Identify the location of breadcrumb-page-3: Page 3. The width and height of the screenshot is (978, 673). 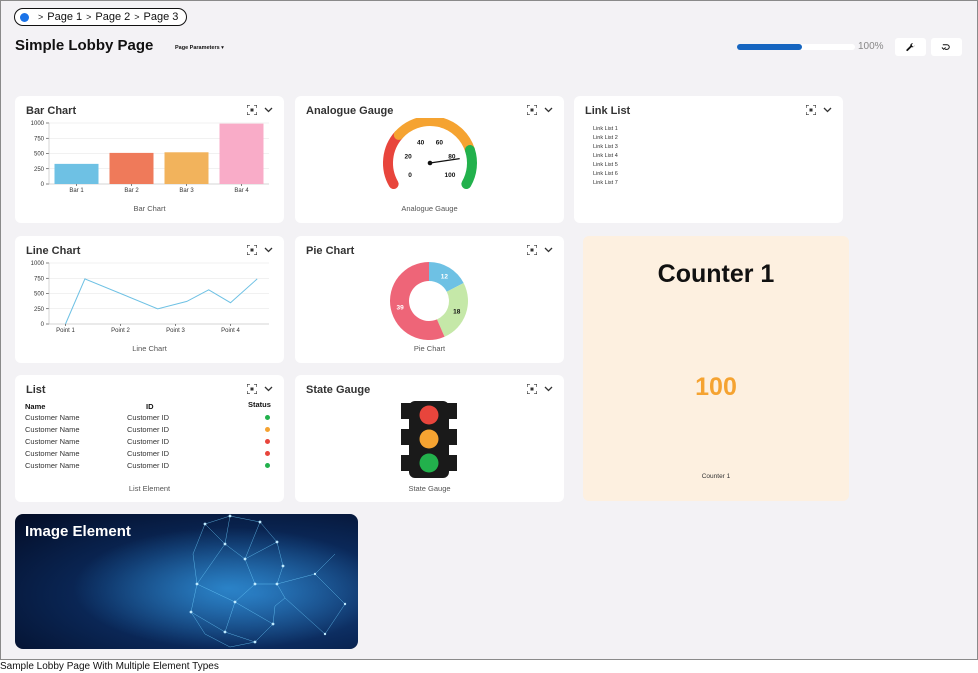
(161, 17).